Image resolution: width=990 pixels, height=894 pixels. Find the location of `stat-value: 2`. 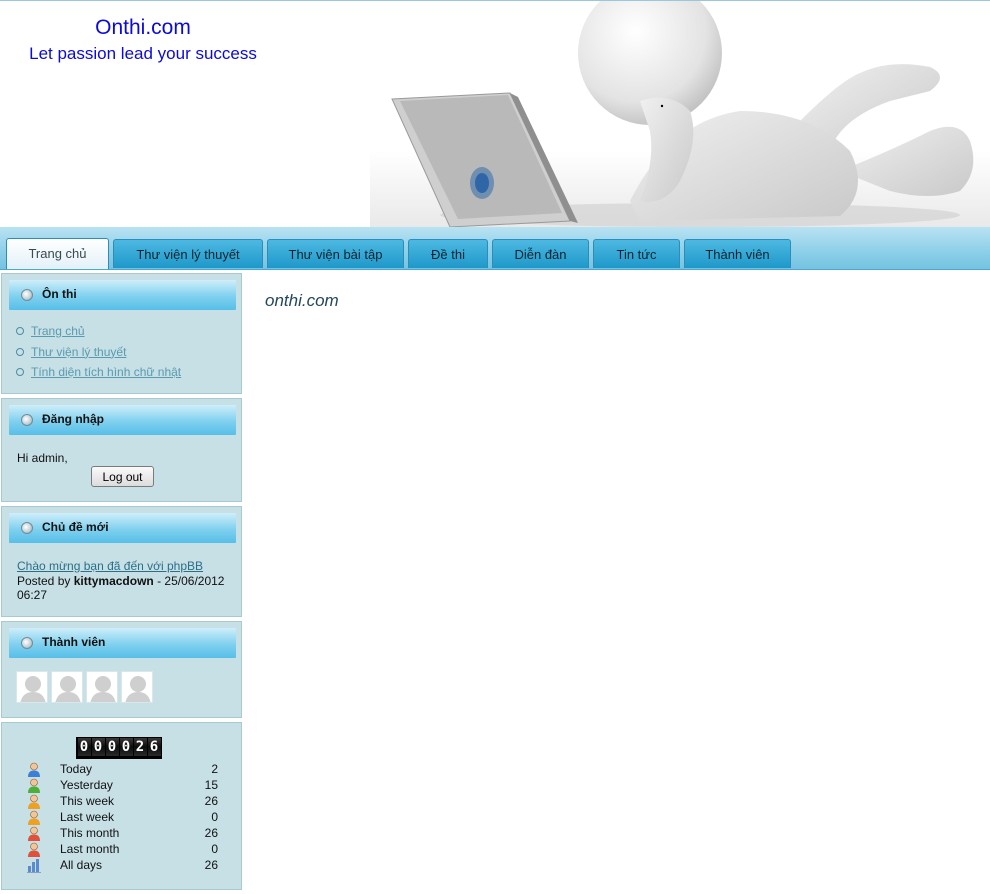

stat-value: 2 is located at coordinates (214, 769).